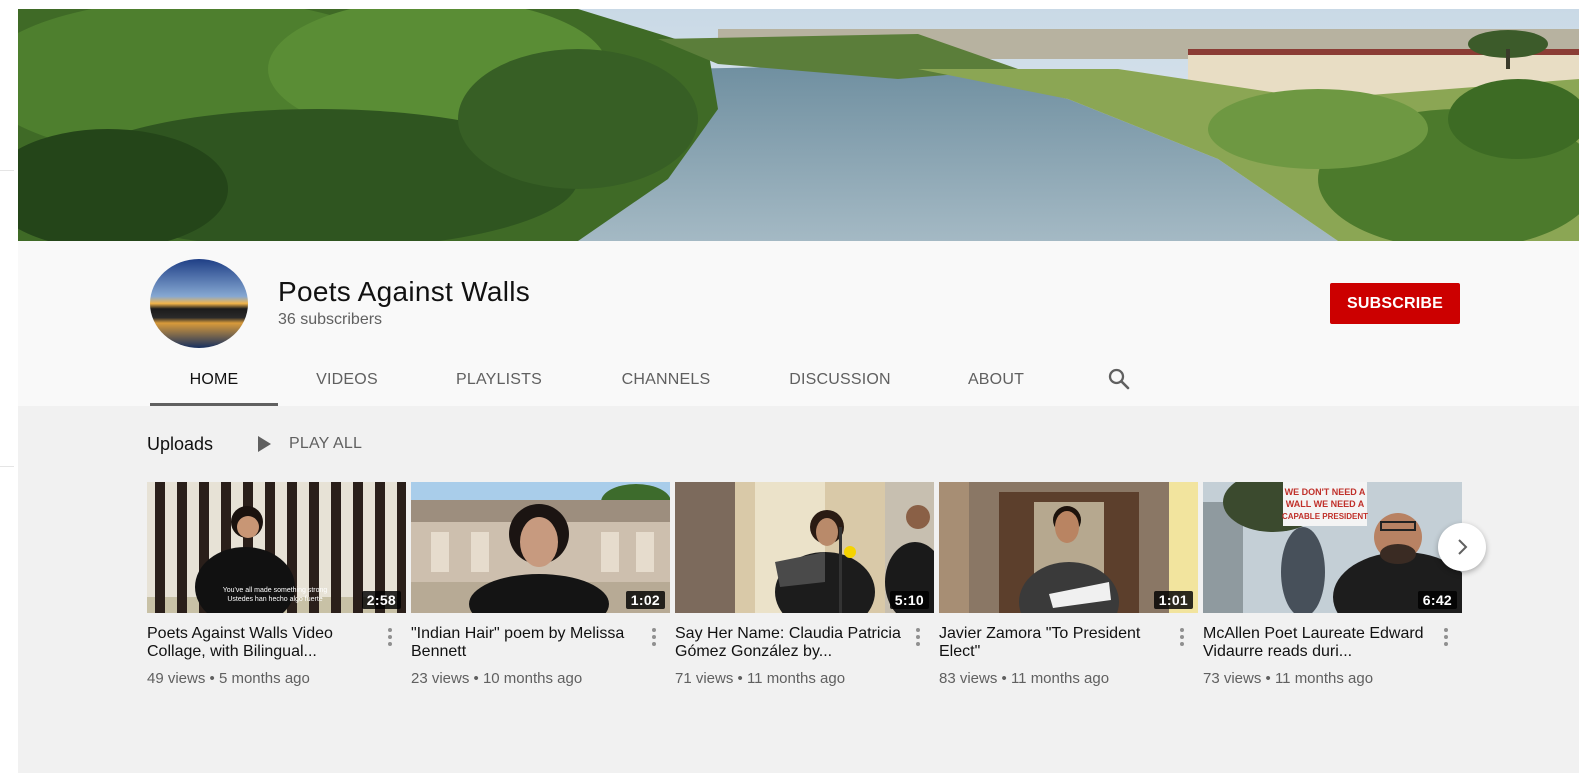 This screenshot has width=1579, height=773. I want to click on search-icon, so click(1119, 379).